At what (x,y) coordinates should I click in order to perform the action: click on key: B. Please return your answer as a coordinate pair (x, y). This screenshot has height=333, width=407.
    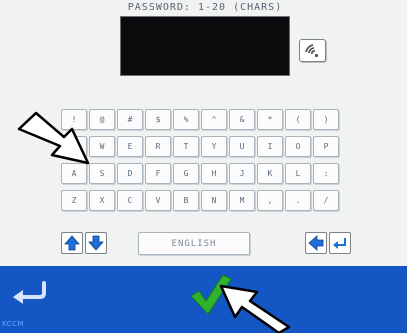
    Looking at the image, I should click on (186, 200).